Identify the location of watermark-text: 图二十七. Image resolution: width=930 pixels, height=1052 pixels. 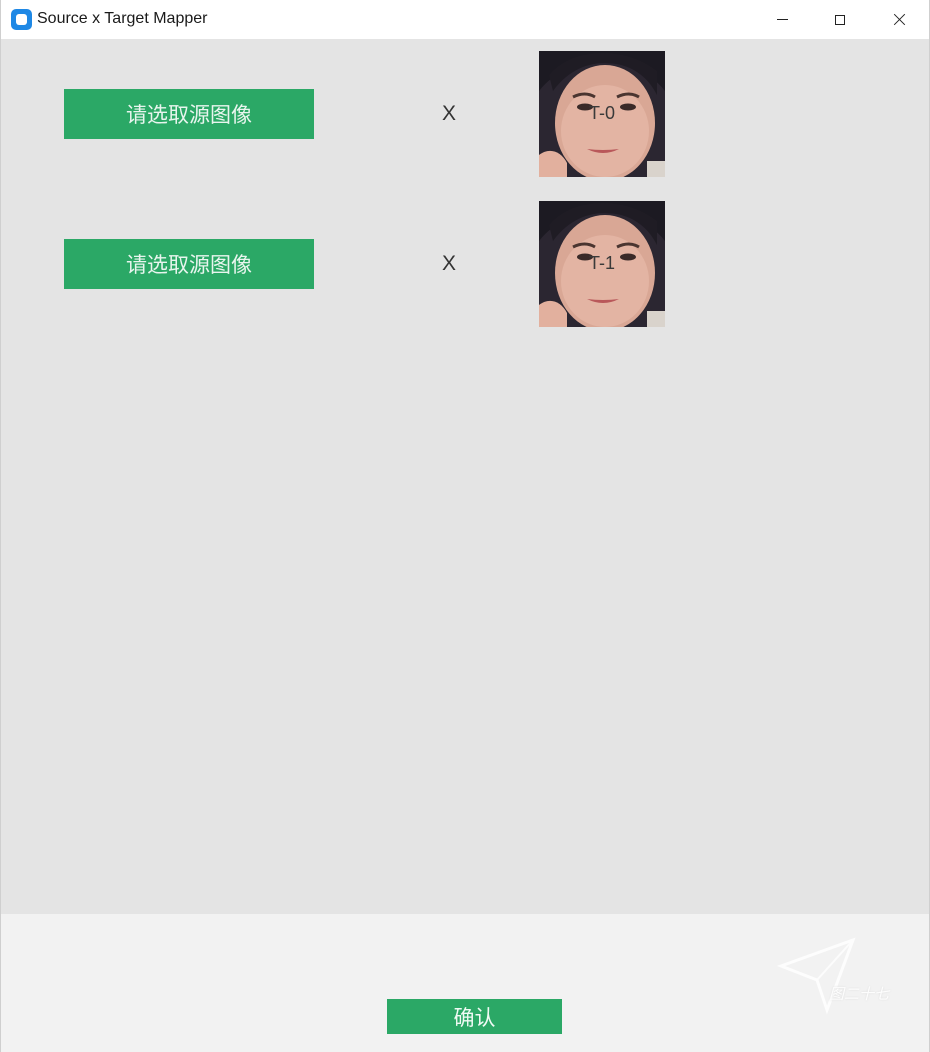
(859, 994).